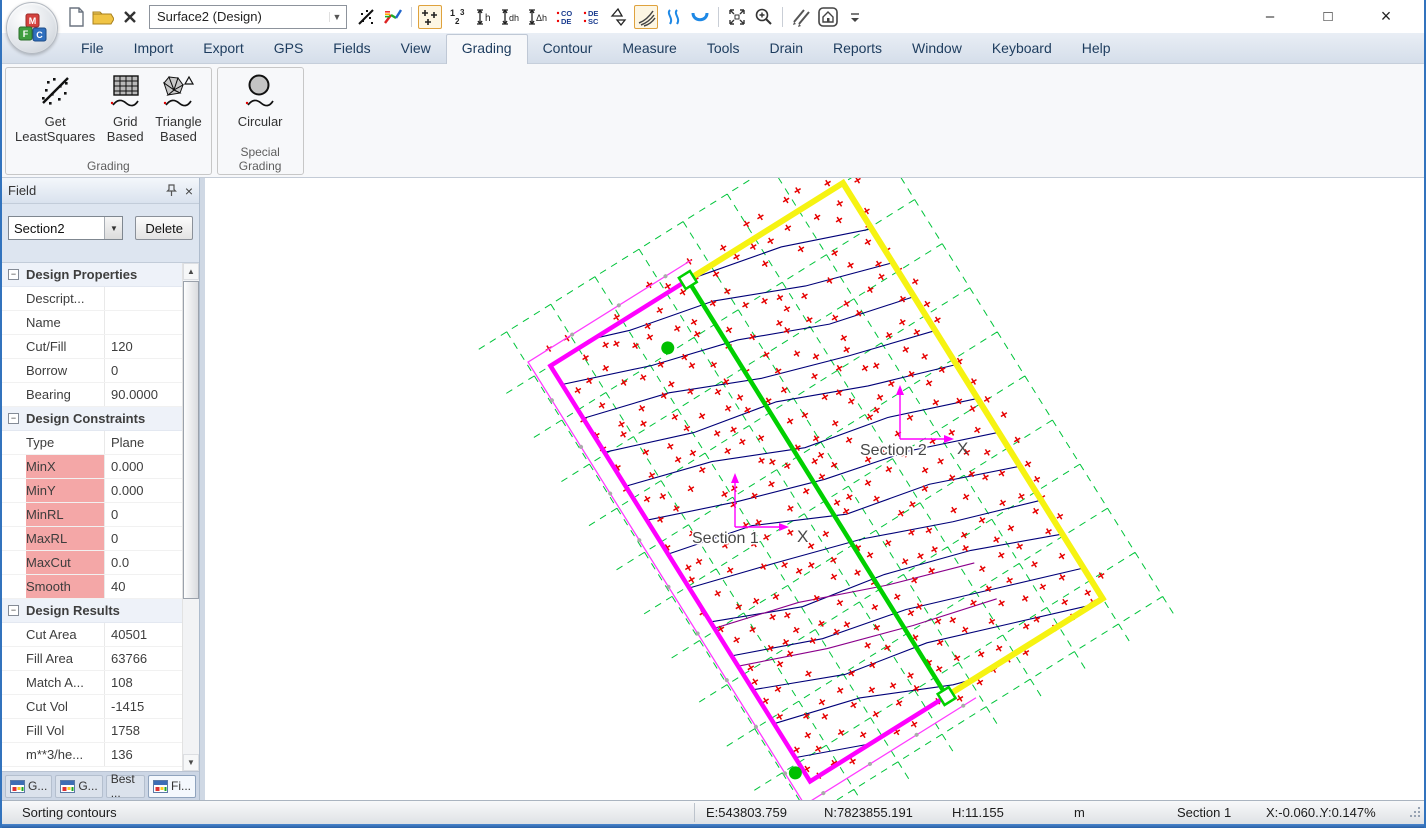  I want to click on property-value: 136, so click(143, 754).